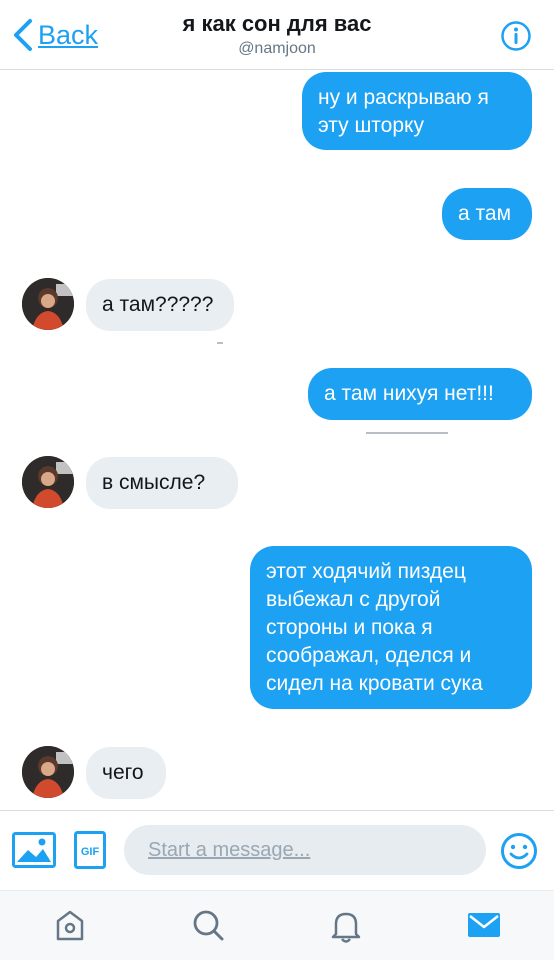 This screenshot has height=960, width=554. I want to click on conversation-handle: @namjoon, so click(277, 48).